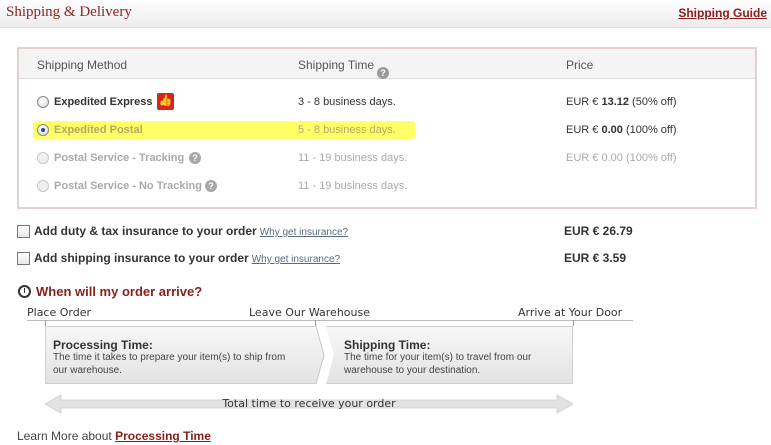  Describe the element at coordinates (598, 231) in the screenshot. I see `insurance-price: EUR € 26.79` at that location.